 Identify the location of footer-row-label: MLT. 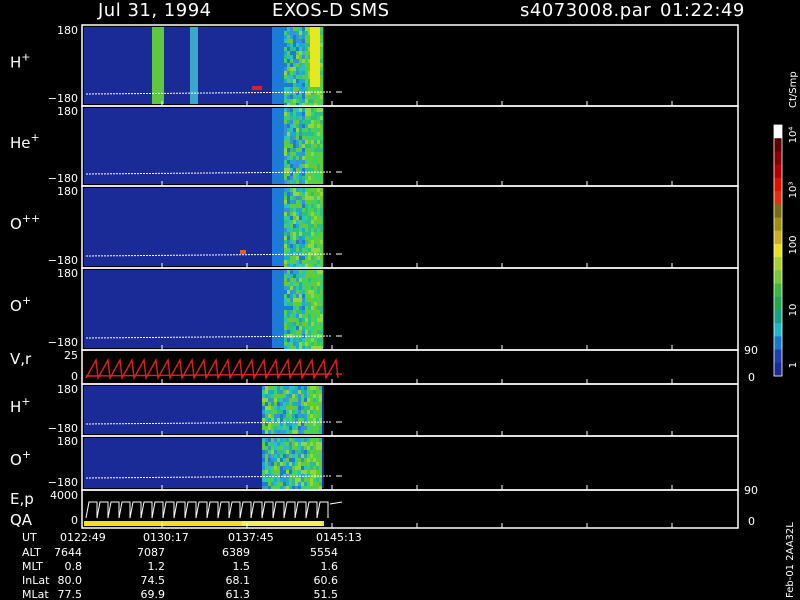
(32, 566).